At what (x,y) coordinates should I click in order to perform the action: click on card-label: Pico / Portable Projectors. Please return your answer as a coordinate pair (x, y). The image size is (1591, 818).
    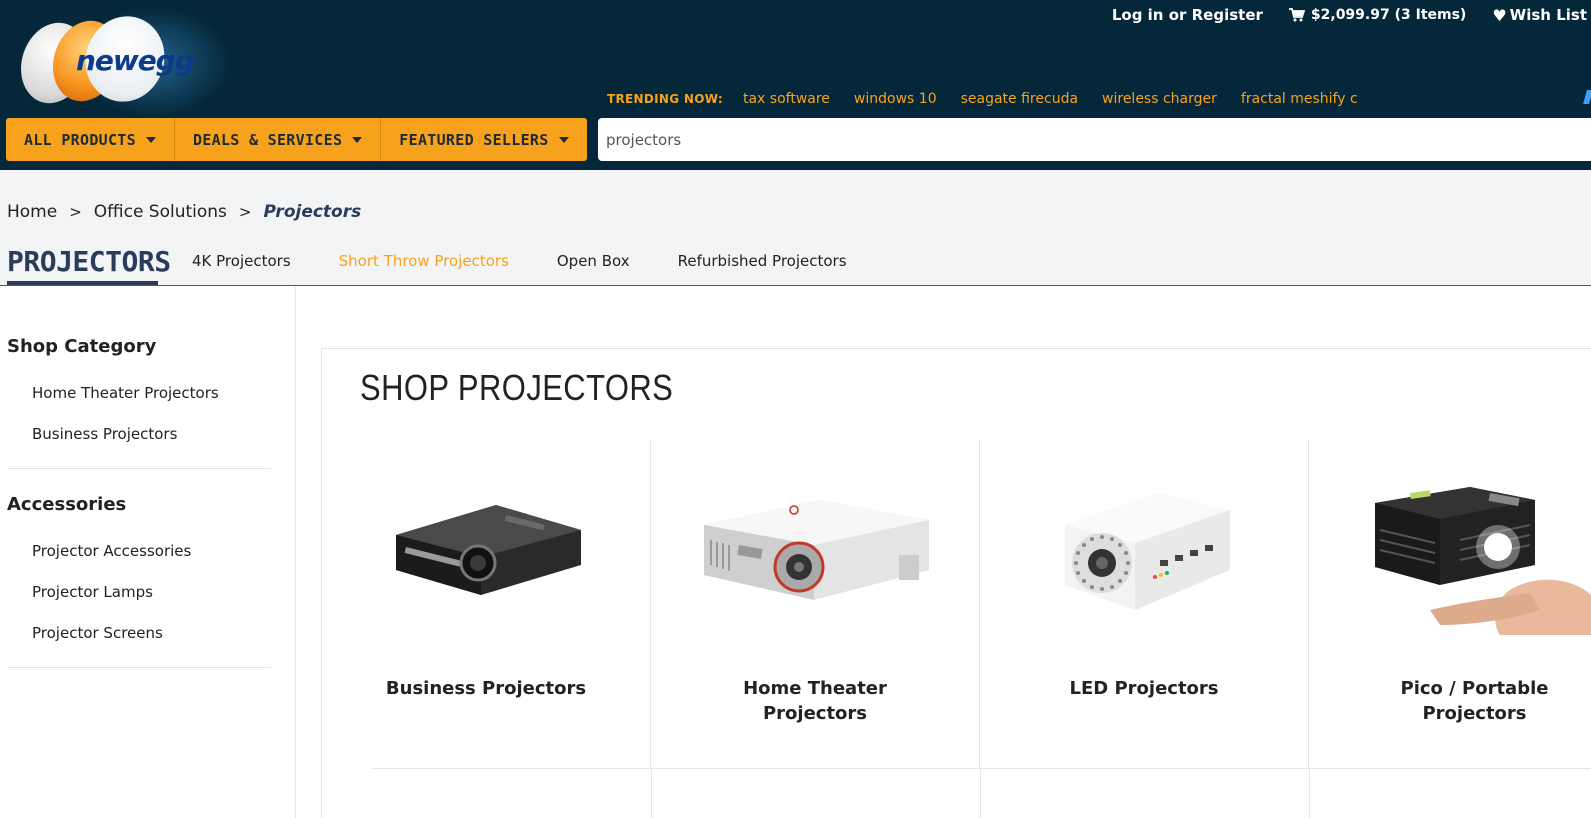
    Looking at the image, I should click on (1474, 701).